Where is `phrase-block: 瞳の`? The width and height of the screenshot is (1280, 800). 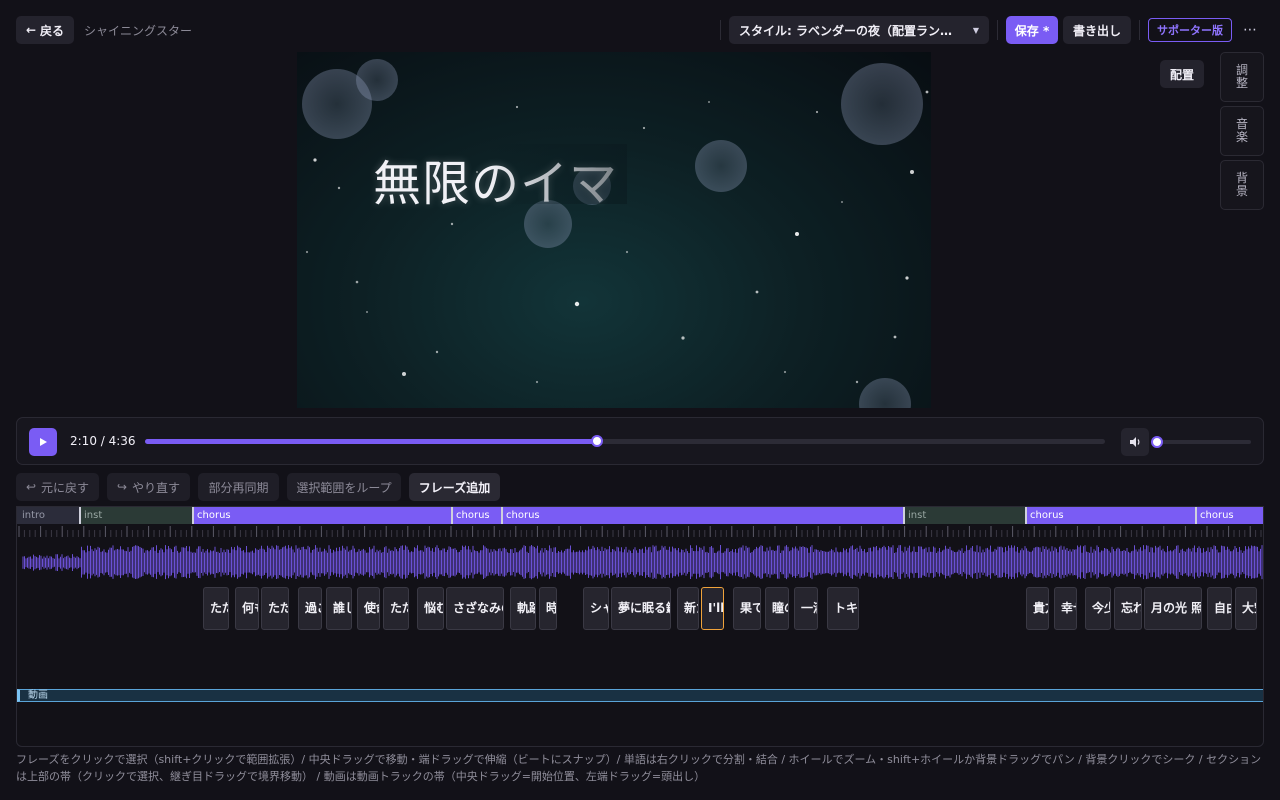
phrase-block: 瞳の is located at coordinates (777, 608).